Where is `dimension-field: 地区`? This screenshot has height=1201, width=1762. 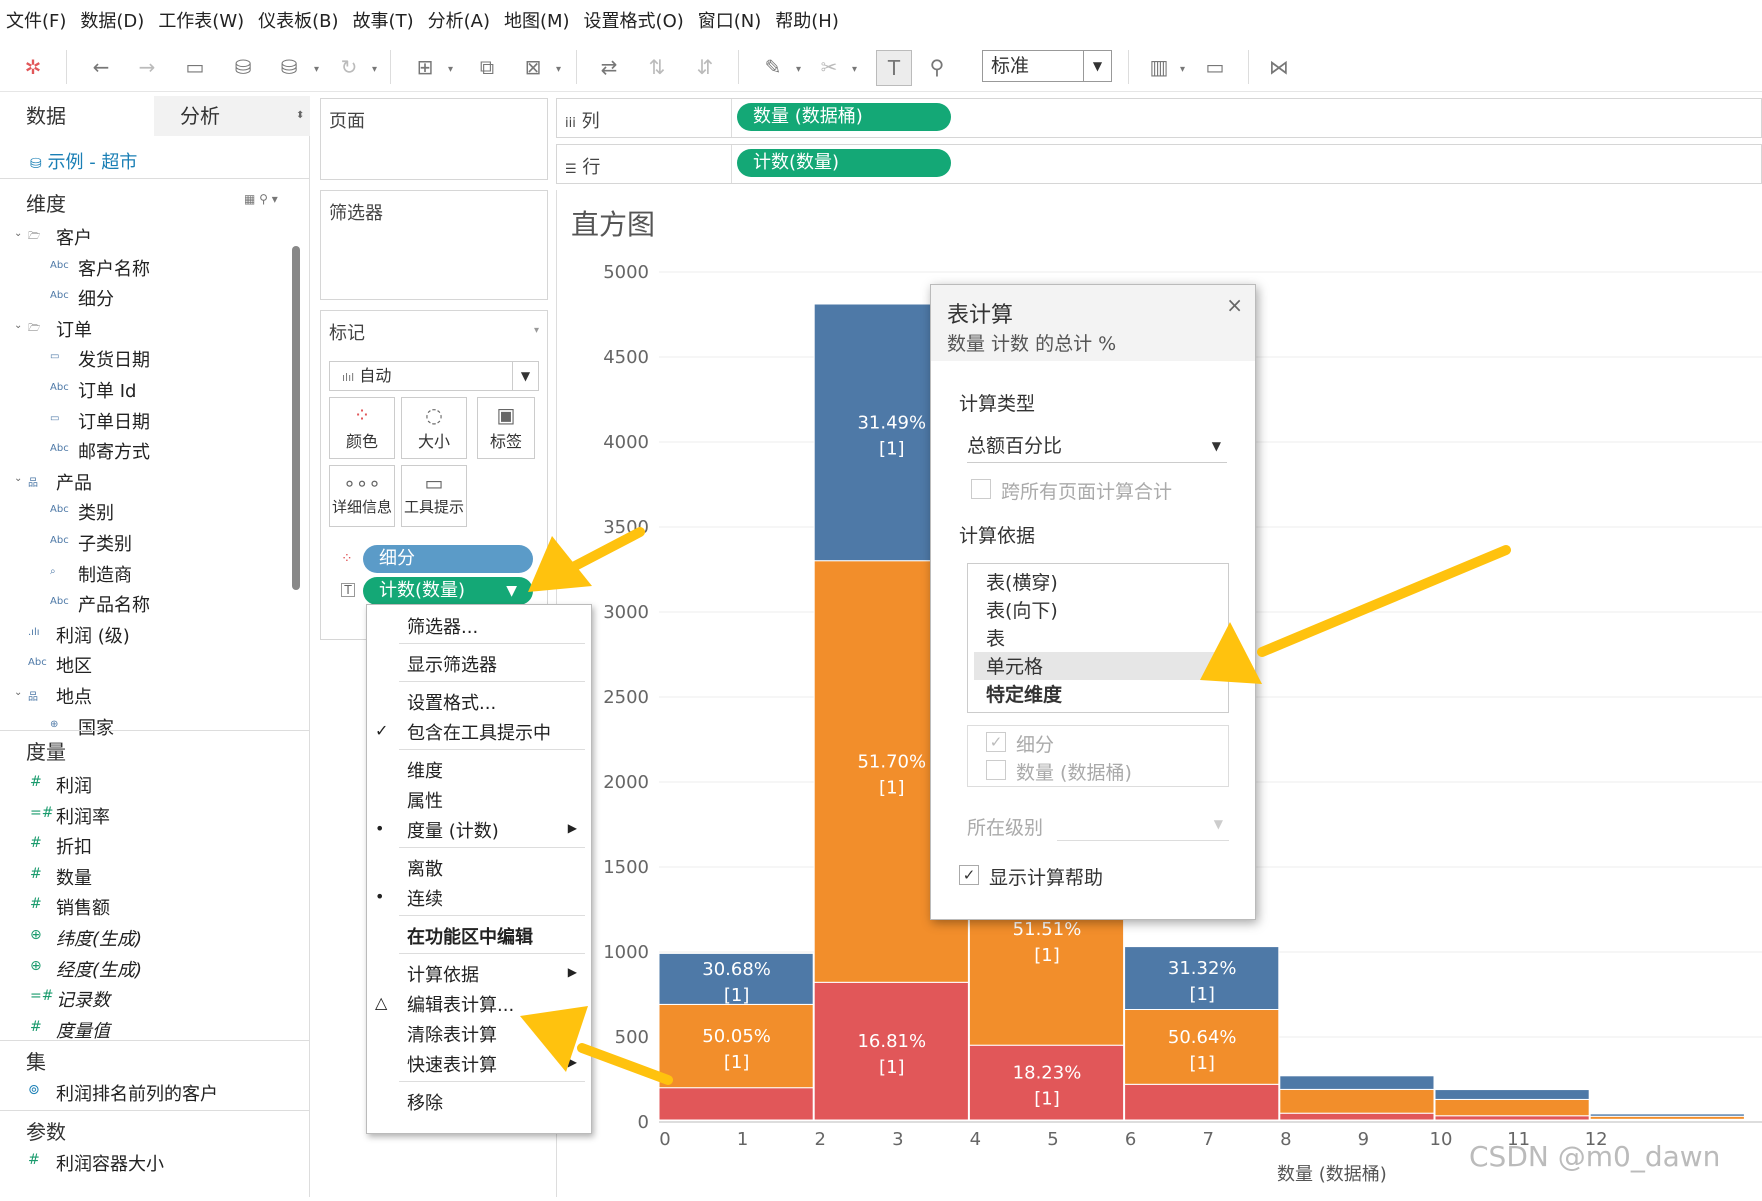 dimension-field: 地区 is located at coordinates (74, 665).